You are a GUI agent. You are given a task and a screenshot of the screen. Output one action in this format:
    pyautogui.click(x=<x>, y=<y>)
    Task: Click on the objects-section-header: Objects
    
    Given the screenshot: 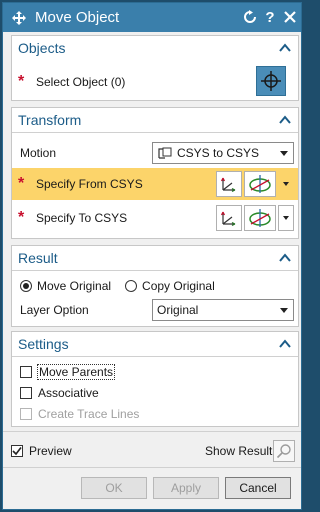 What is the action you would take?
    pyautogui.click(x=155, y=48)
    